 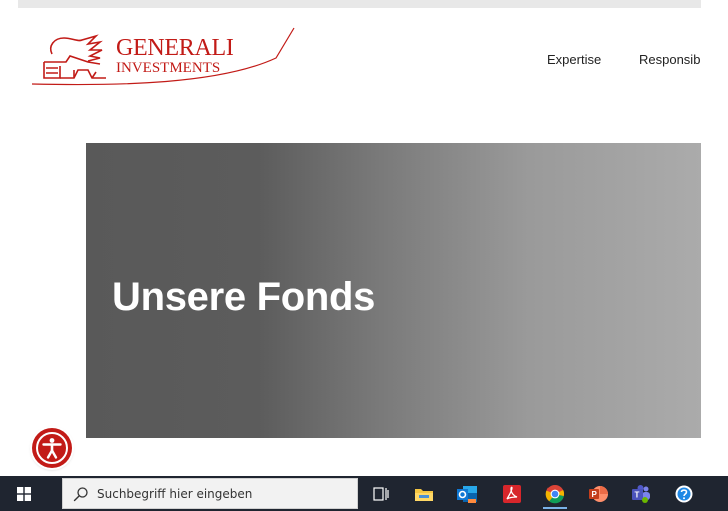 I want to click on search-placeholder: Suchbegriff hier eingeben, so click(x=175, y=494).